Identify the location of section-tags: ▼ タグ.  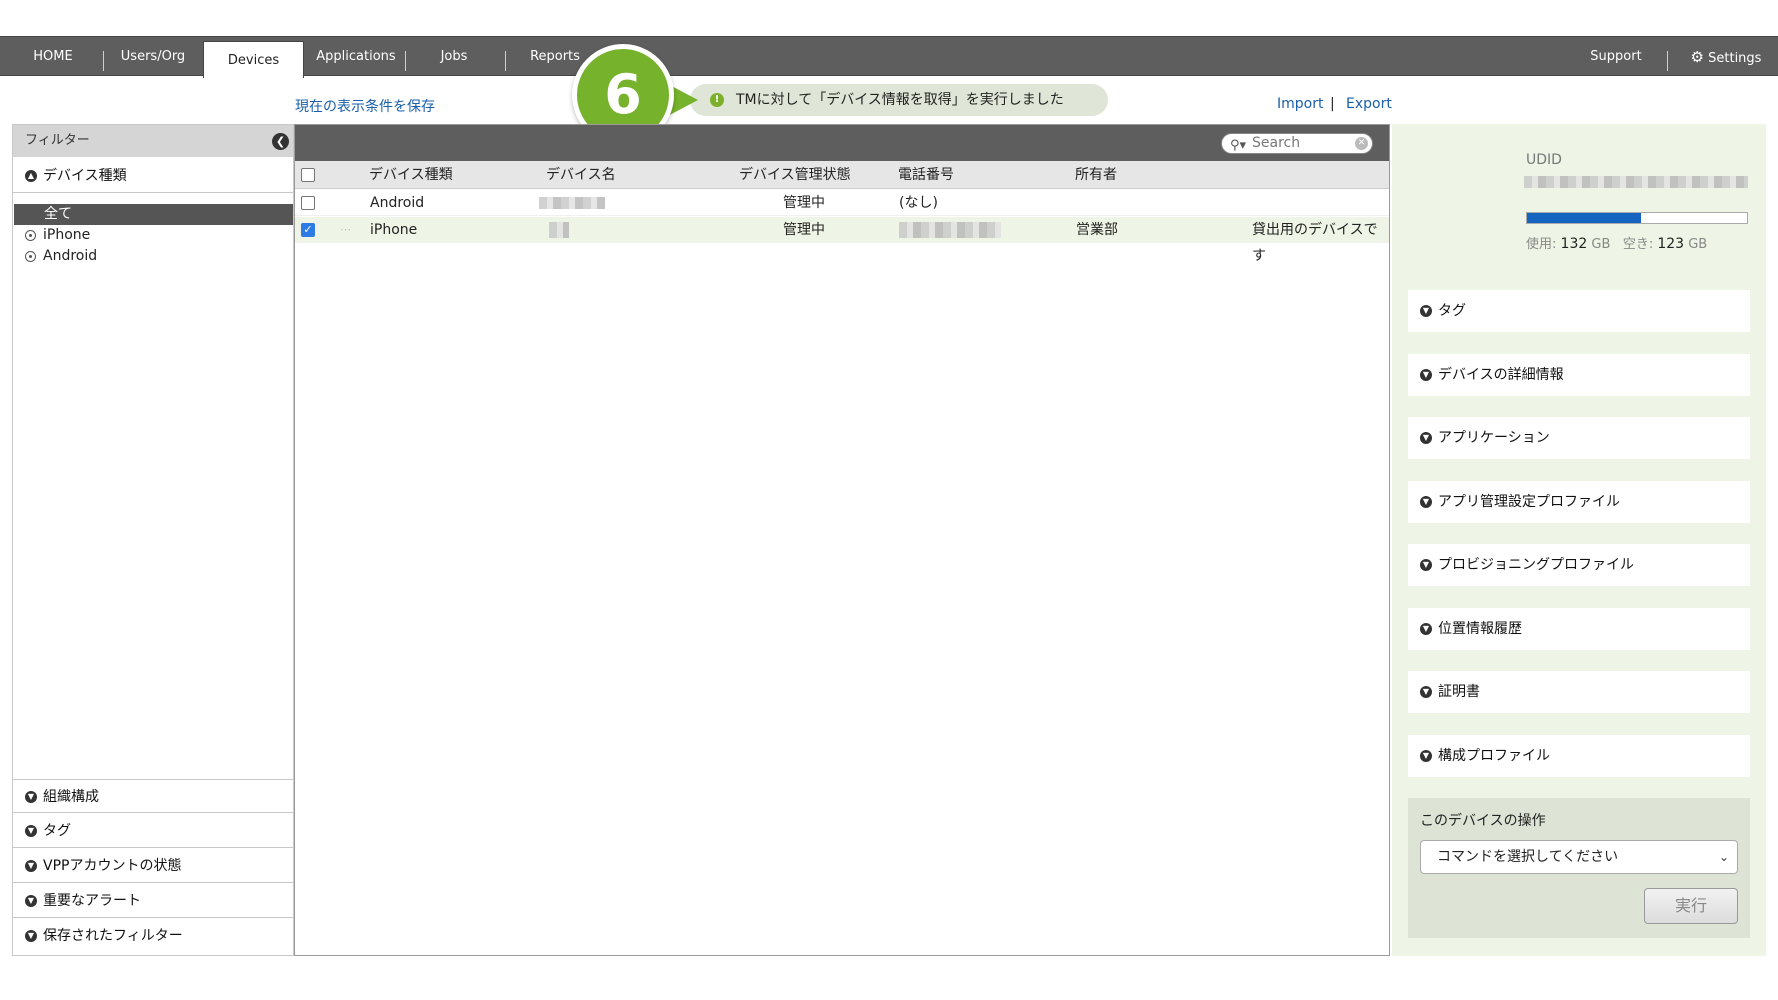
(153, 831).